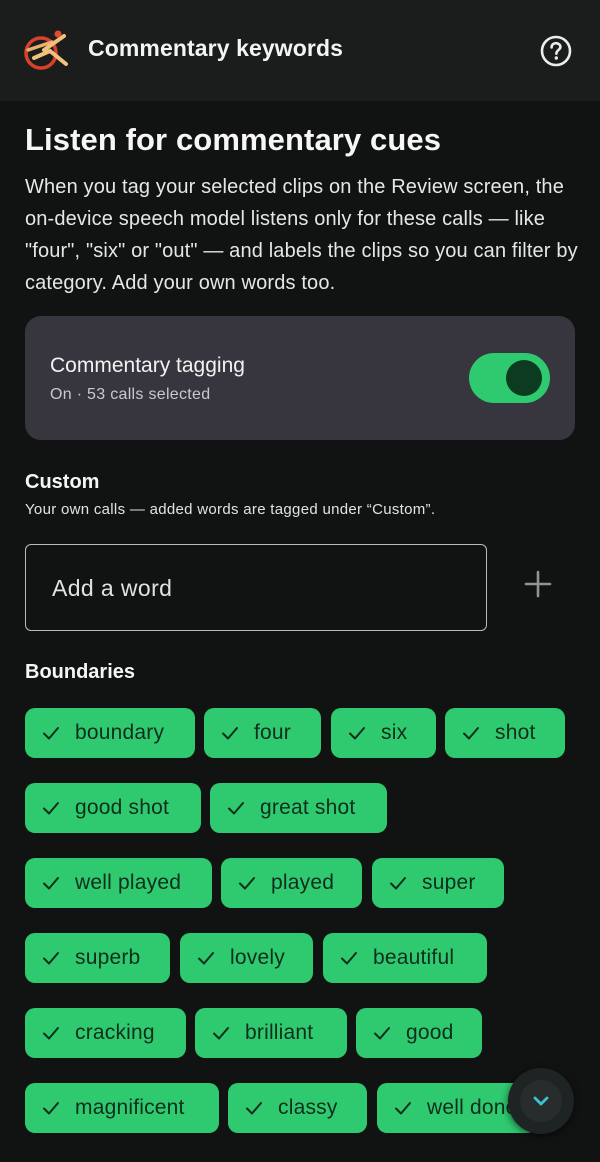 Image resolution: width=600 pixels, height=1162 pixels. I want to click on keyword-chip-four: four, so click(262, 733).